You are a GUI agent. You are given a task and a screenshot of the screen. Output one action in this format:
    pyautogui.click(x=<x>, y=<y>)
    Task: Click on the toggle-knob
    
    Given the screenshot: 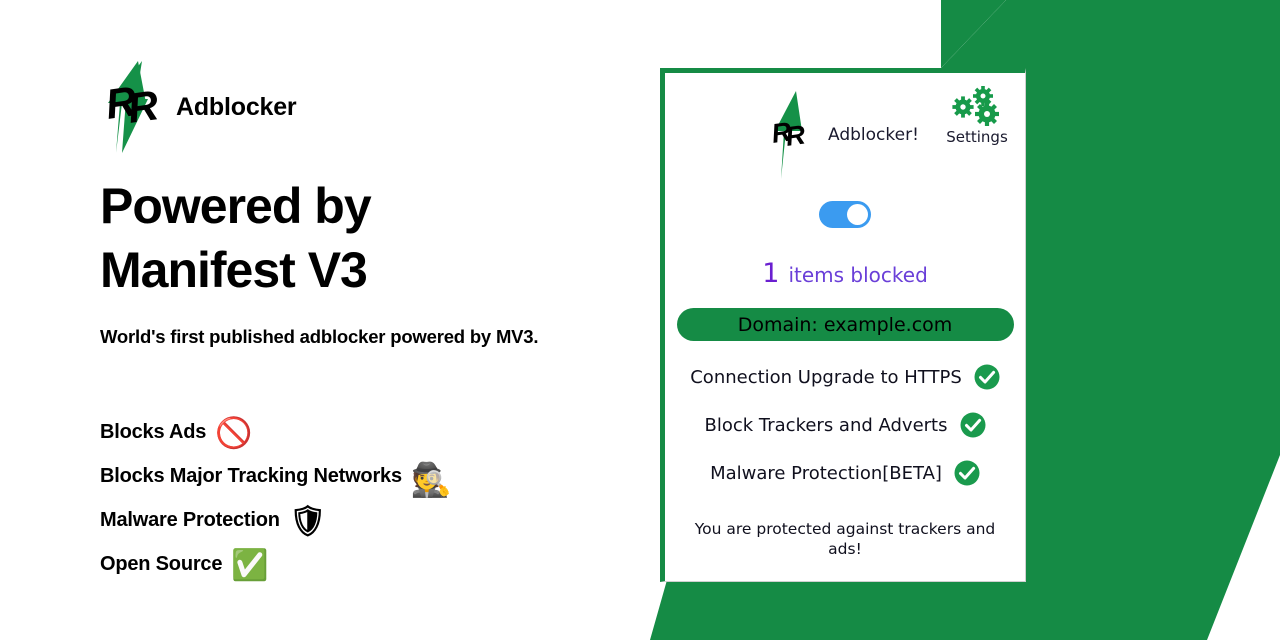 What is the action you would take?
    pyautogui.click(x=857, y=214)
    